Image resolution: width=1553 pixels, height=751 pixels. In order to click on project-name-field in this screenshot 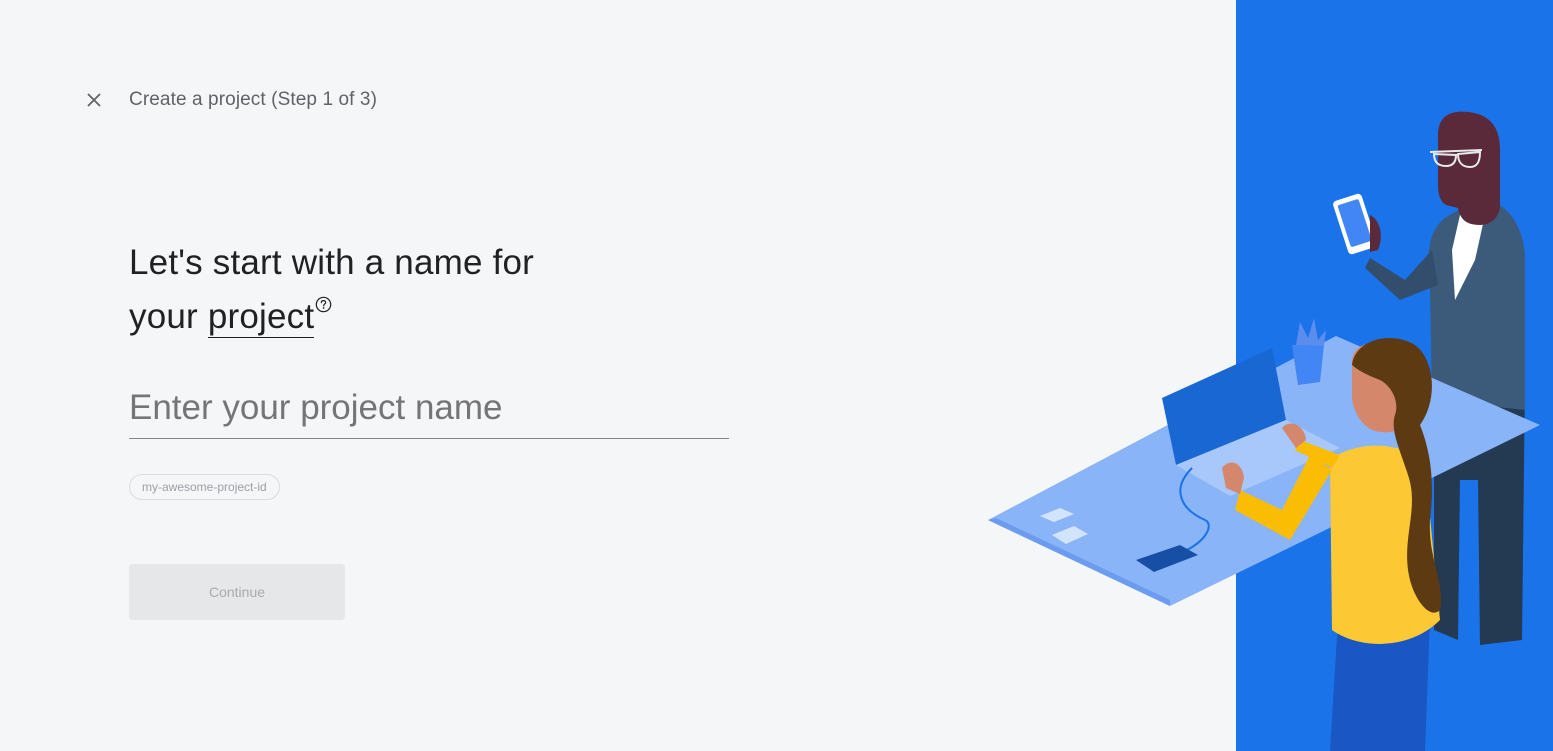, I will do `click(429, 409)`.